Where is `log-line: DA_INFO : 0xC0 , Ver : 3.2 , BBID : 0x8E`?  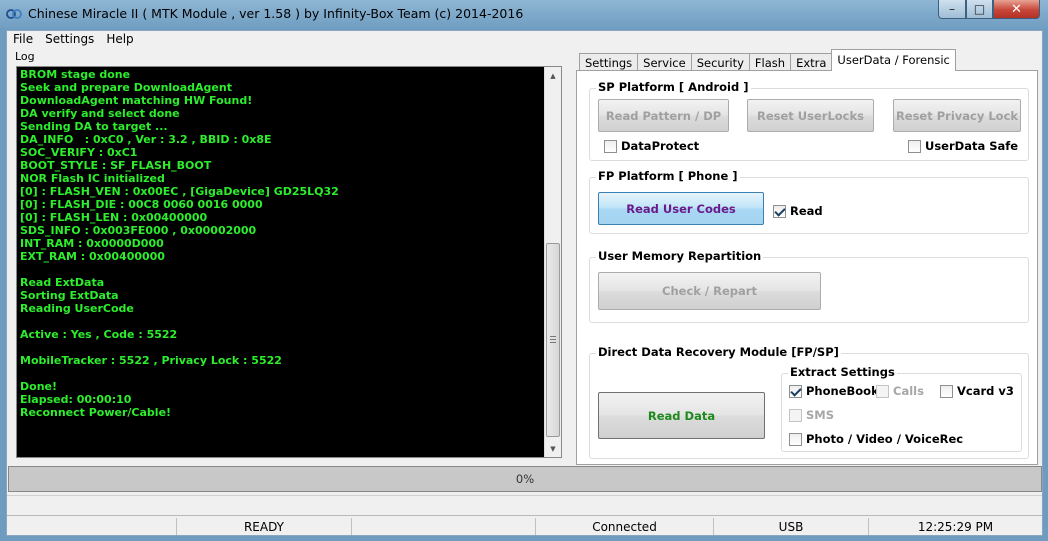
log-line: DA_INFO : 0xC0 , Ver : 3.2 , BBID : 0x8E is located at coordinates (146, 139).